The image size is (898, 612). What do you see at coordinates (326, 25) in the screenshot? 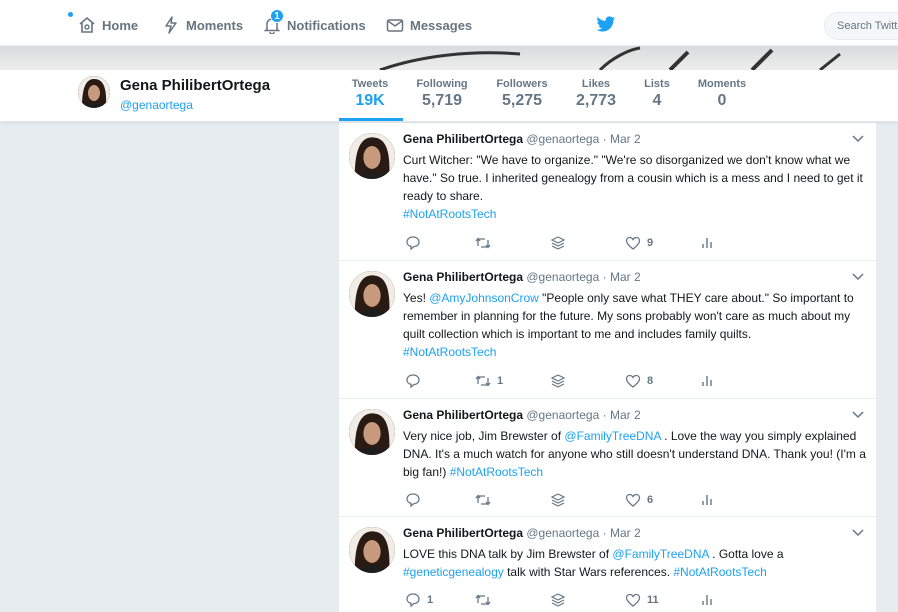
I see `nav-notifications-label: Notifications` at bounding box center [326, 25].